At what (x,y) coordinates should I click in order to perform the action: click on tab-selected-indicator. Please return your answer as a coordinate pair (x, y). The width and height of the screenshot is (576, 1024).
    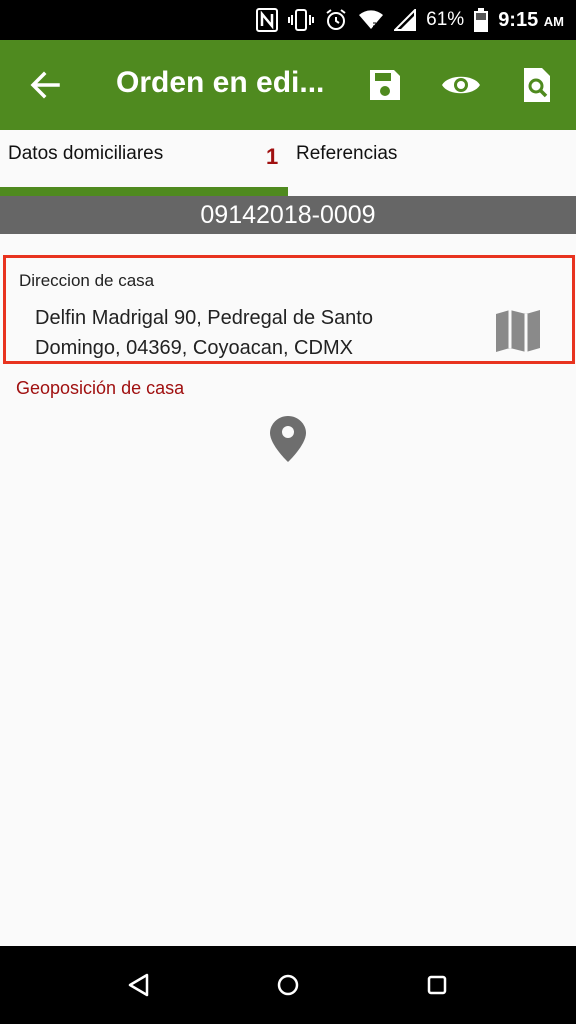
    Looking at the image, I should click on (144, 191).